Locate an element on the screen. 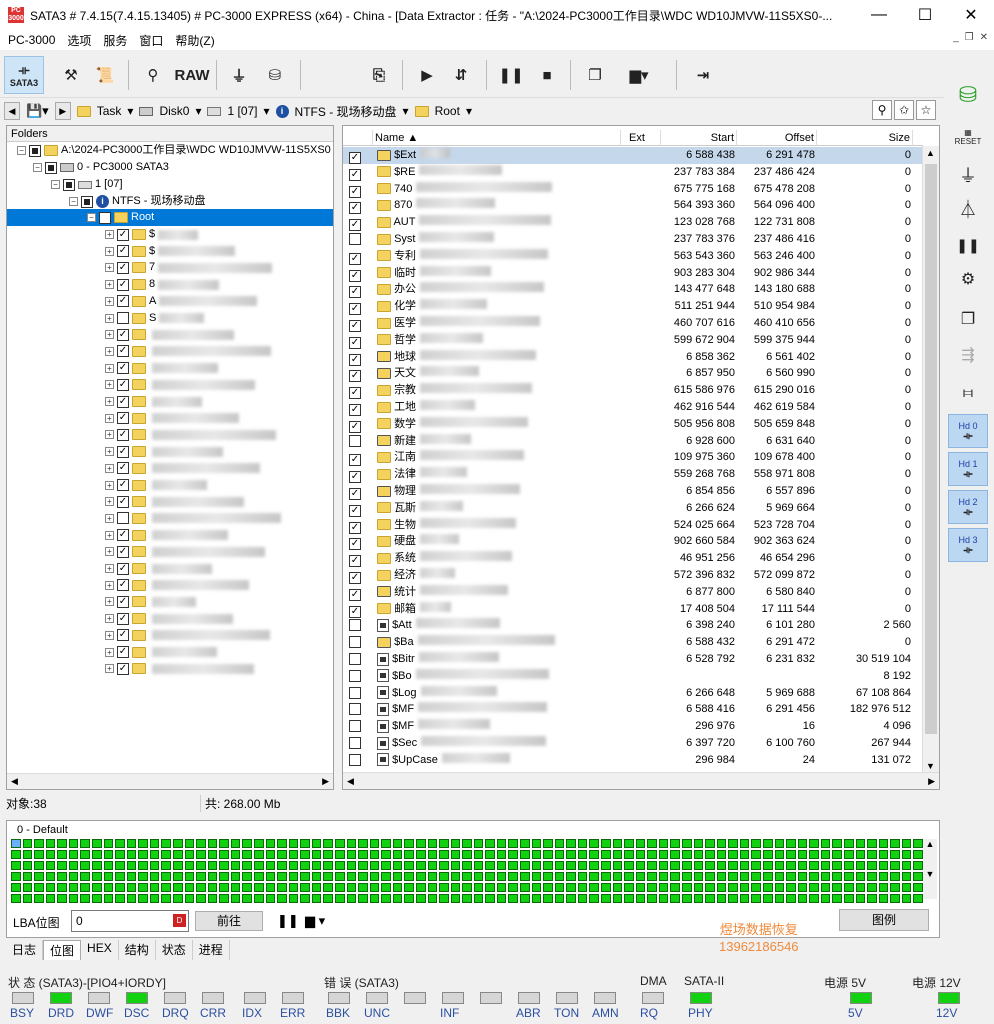 The height and width of the screenshot is (1024, 994). exit-icon: ⇥ is located at coordinates (703, 75).